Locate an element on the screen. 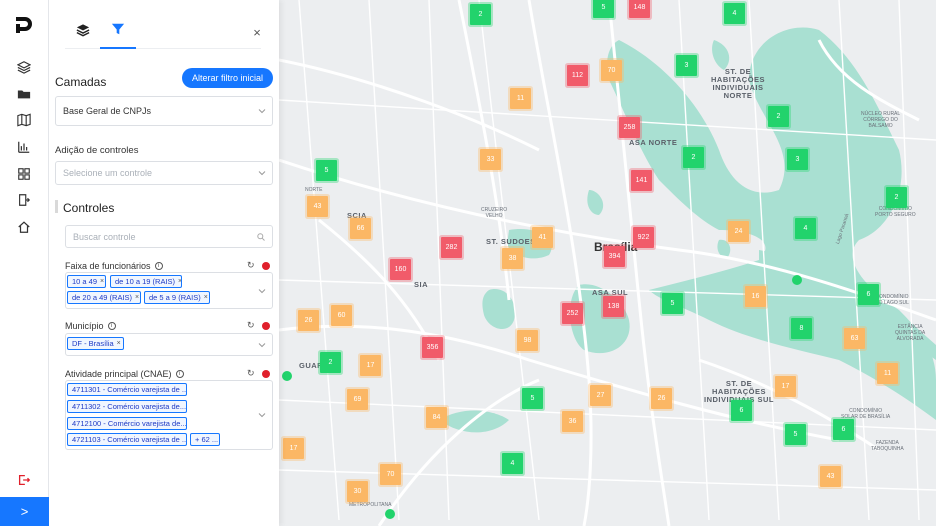  cluster-marker: 922 is located at coordinates (643, 237).